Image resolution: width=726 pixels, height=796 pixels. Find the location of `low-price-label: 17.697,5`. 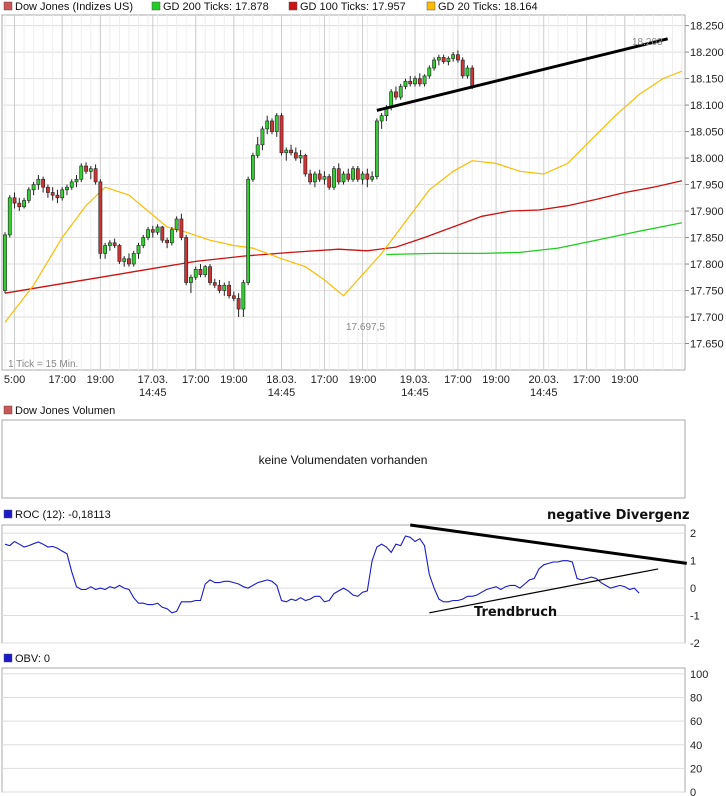

low-price-label: 17.697,5 is located at coordinates (365, 327).